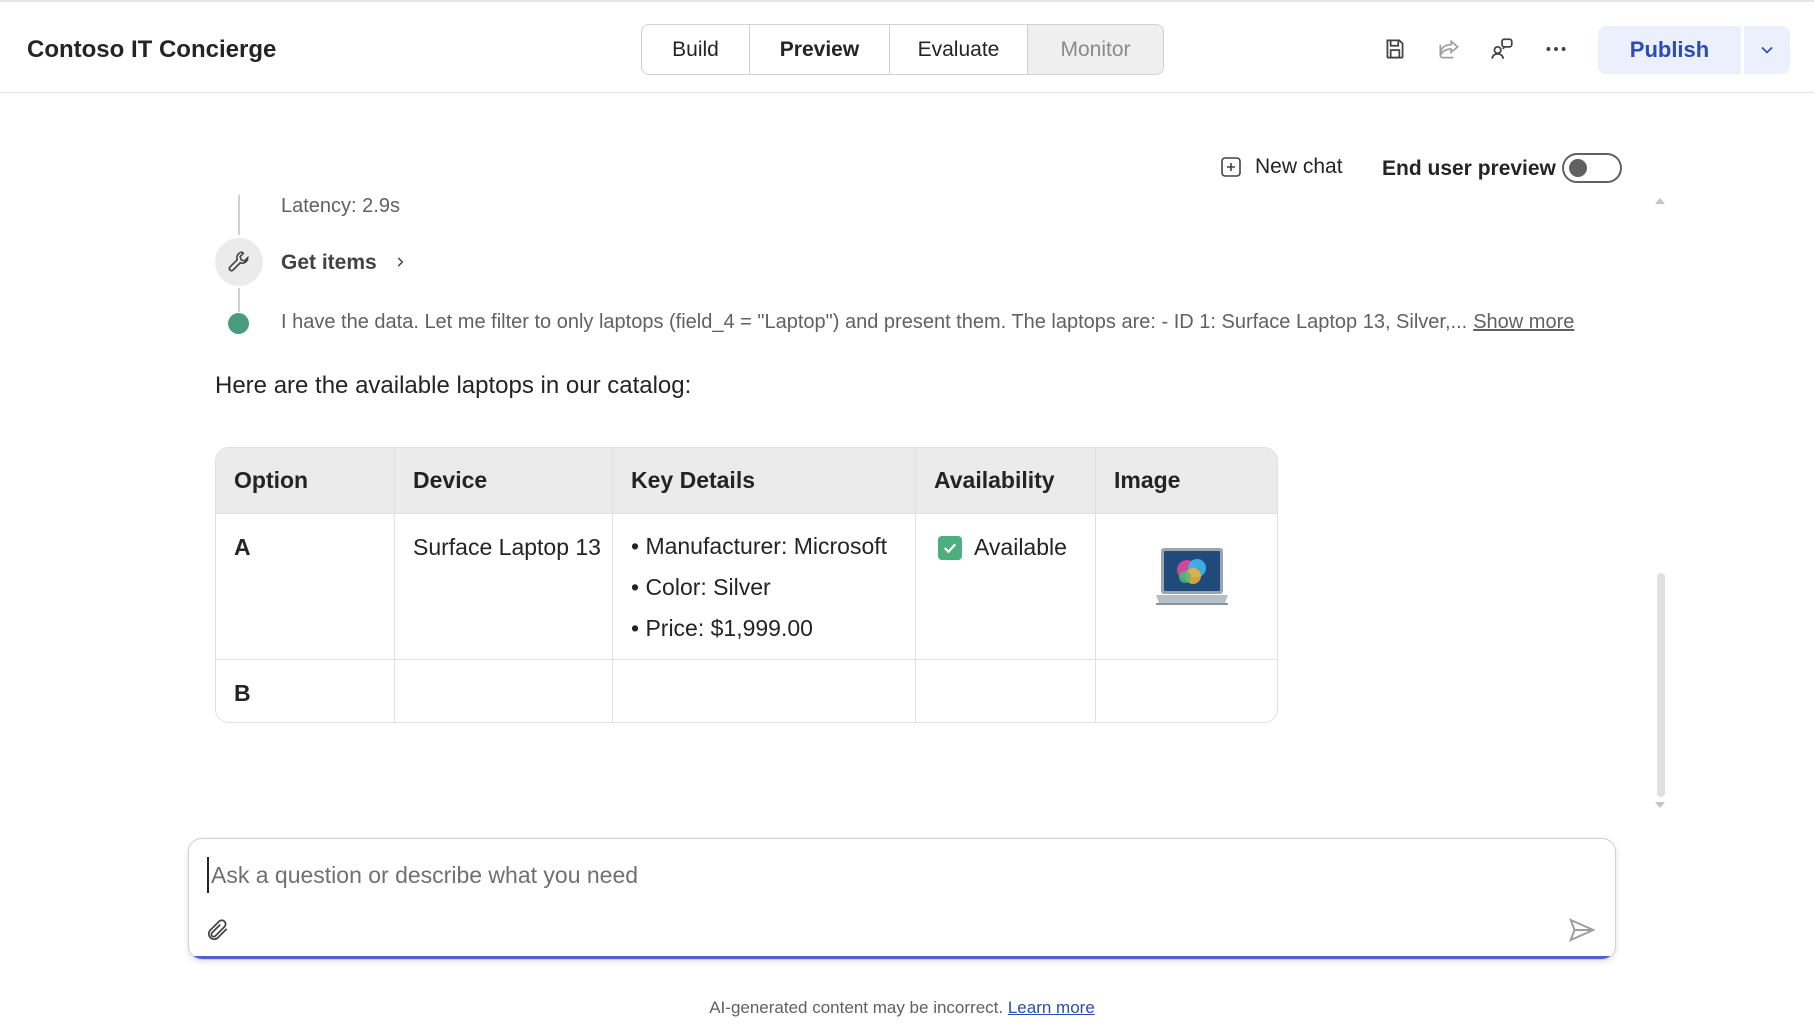  Describe the element at coordinates (1469, 168) in the screenshot. I see `end-user-preview-label: End user preview` at that location.